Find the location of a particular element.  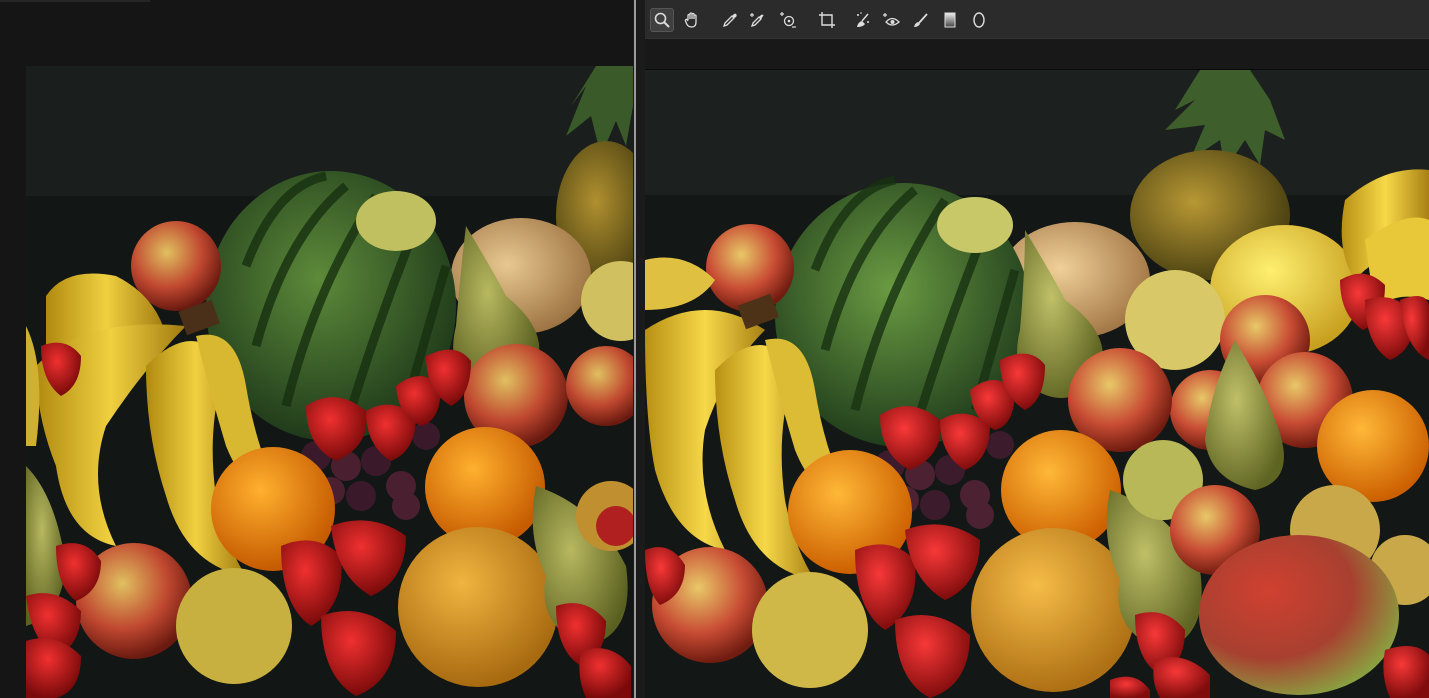

eyedropper-icon is located at coordinates (730, 20).